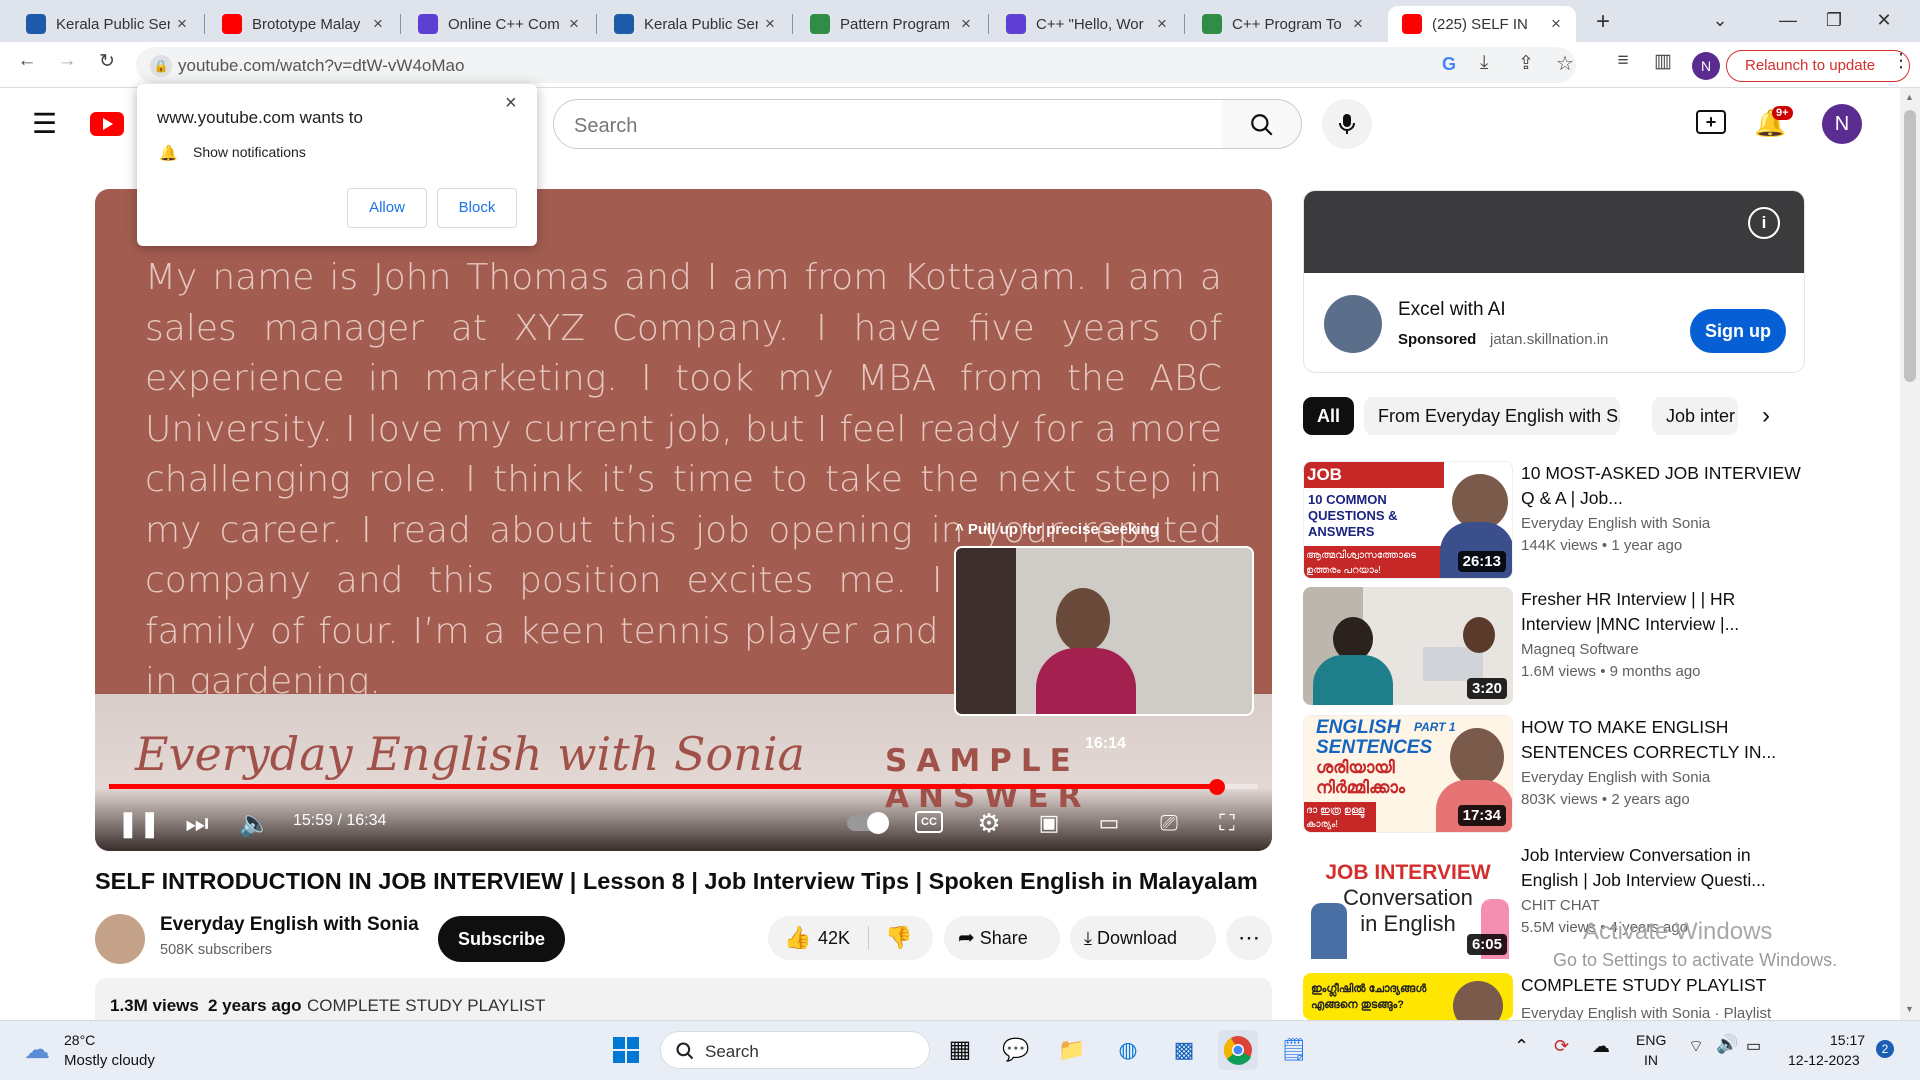 Image resolution: width=1920 pixels, height=1080 pixels. I want to click on google-lens-icon: G, so click(1449, 64).